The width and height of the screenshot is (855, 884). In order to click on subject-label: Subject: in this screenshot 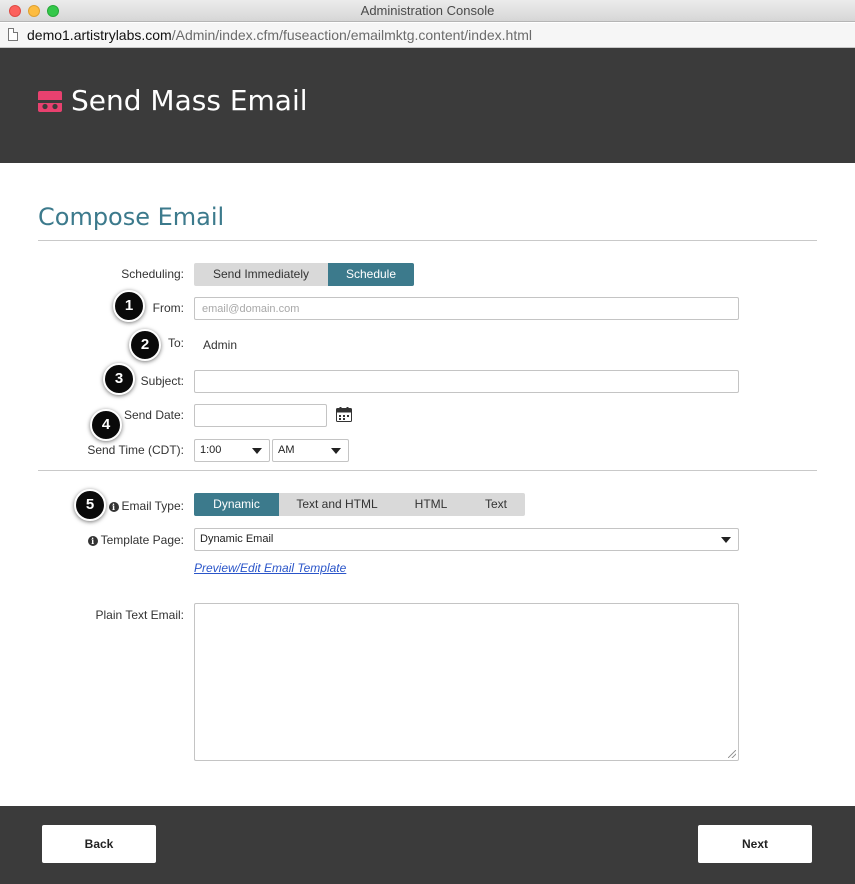, I will do `click(162, 381)`.